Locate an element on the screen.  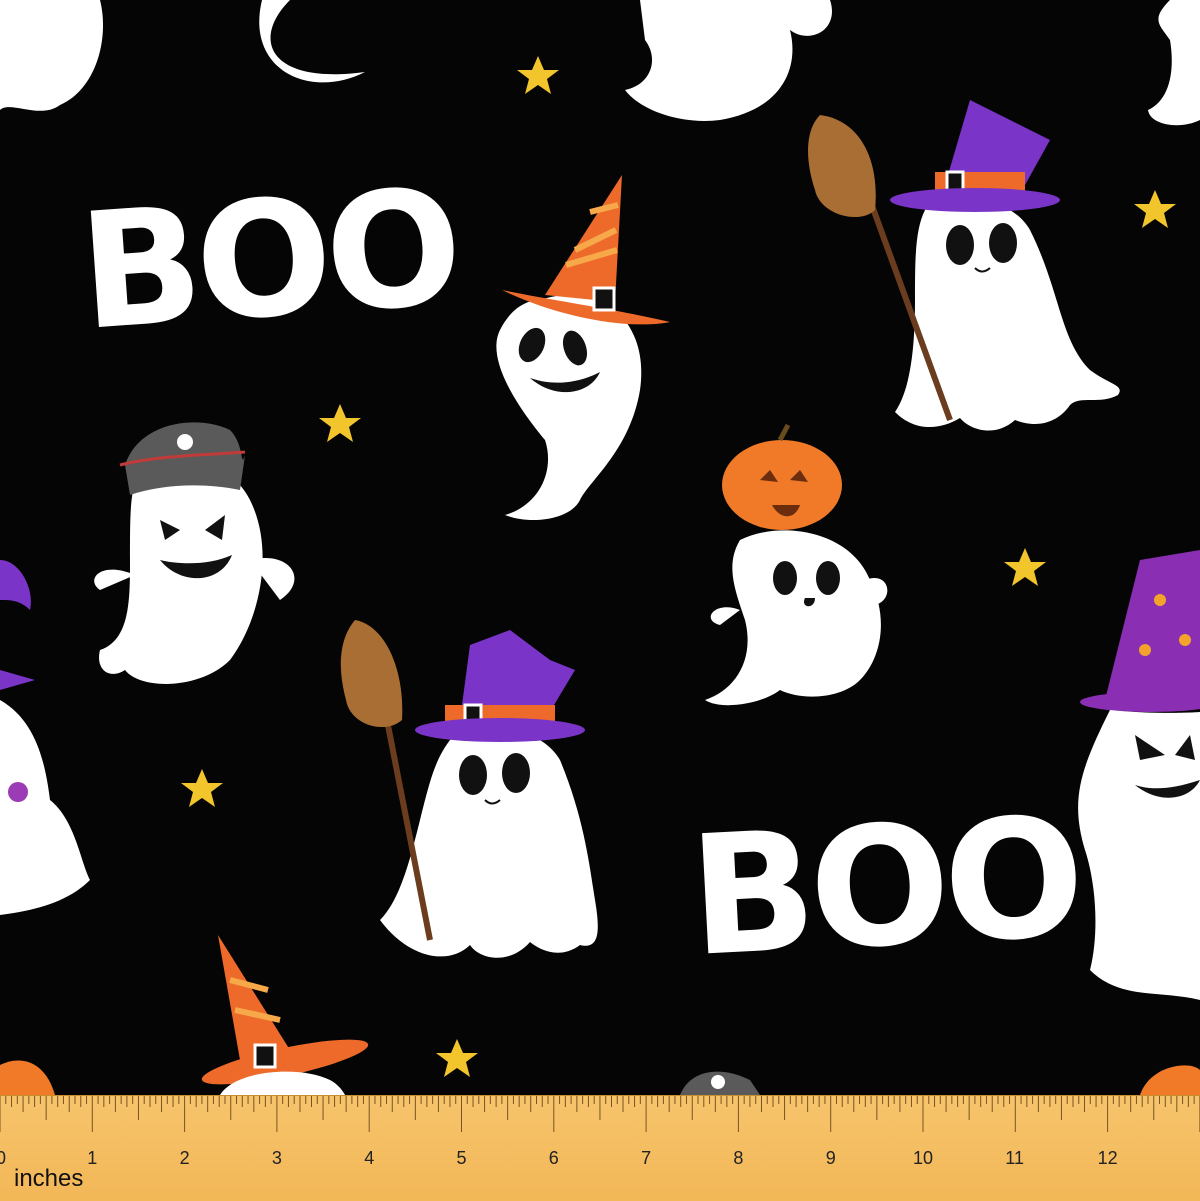
ghost-purple-dotted-hat-icon is located at coordinates (1139, 775).